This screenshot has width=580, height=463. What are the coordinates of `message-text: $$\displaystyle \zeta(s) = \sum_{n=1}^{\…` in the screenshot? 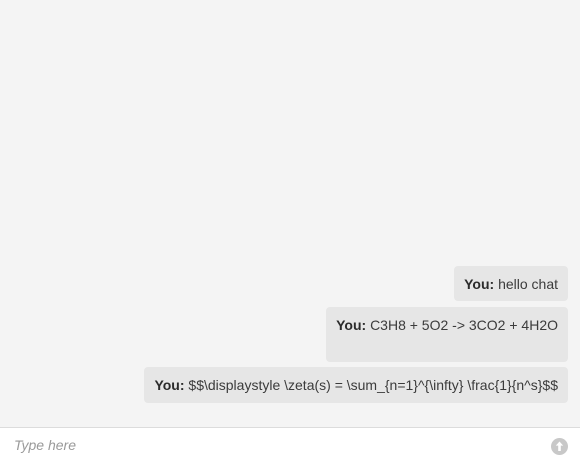 It's located at (373, 385).